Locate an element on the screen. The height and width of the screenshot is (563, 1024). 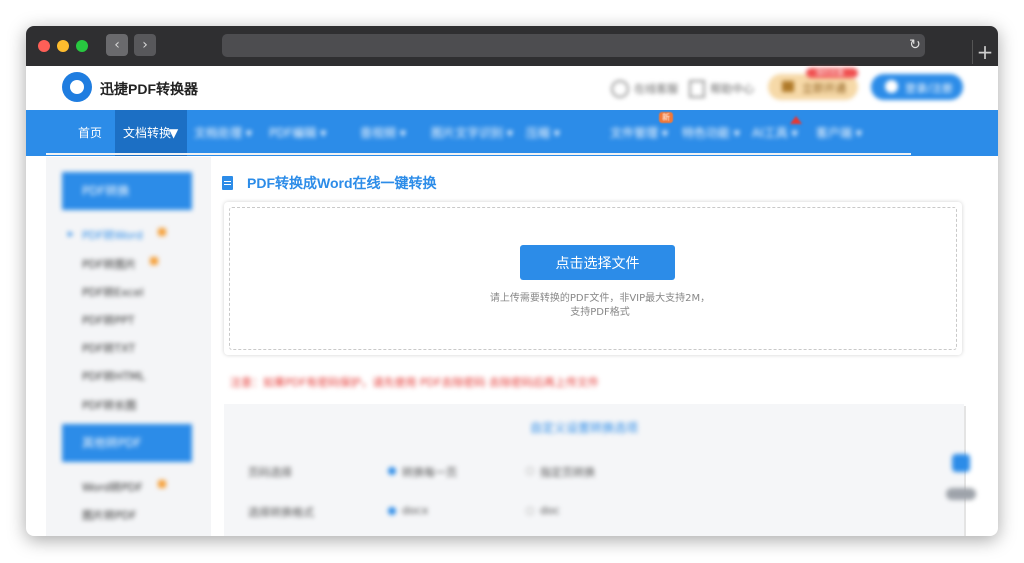
select-file-button: 点击选择文件 is located at coordinates (597, 262).